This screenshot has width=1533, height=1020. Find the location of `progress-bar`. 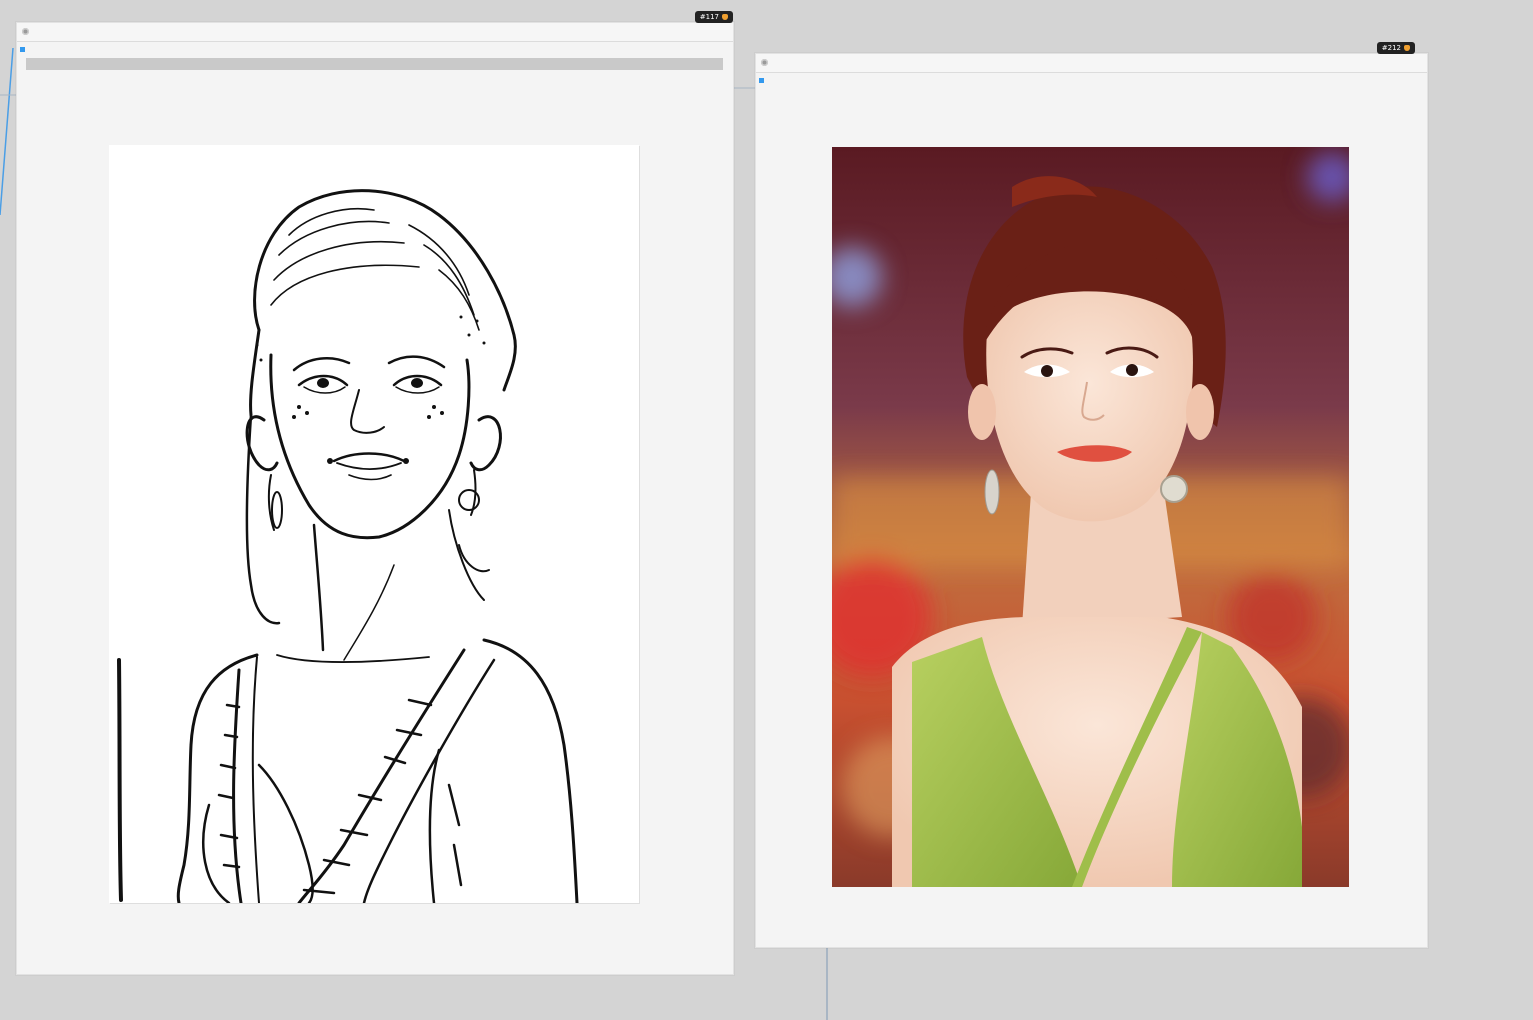

progress-bar is located at coordinates (374, 64).